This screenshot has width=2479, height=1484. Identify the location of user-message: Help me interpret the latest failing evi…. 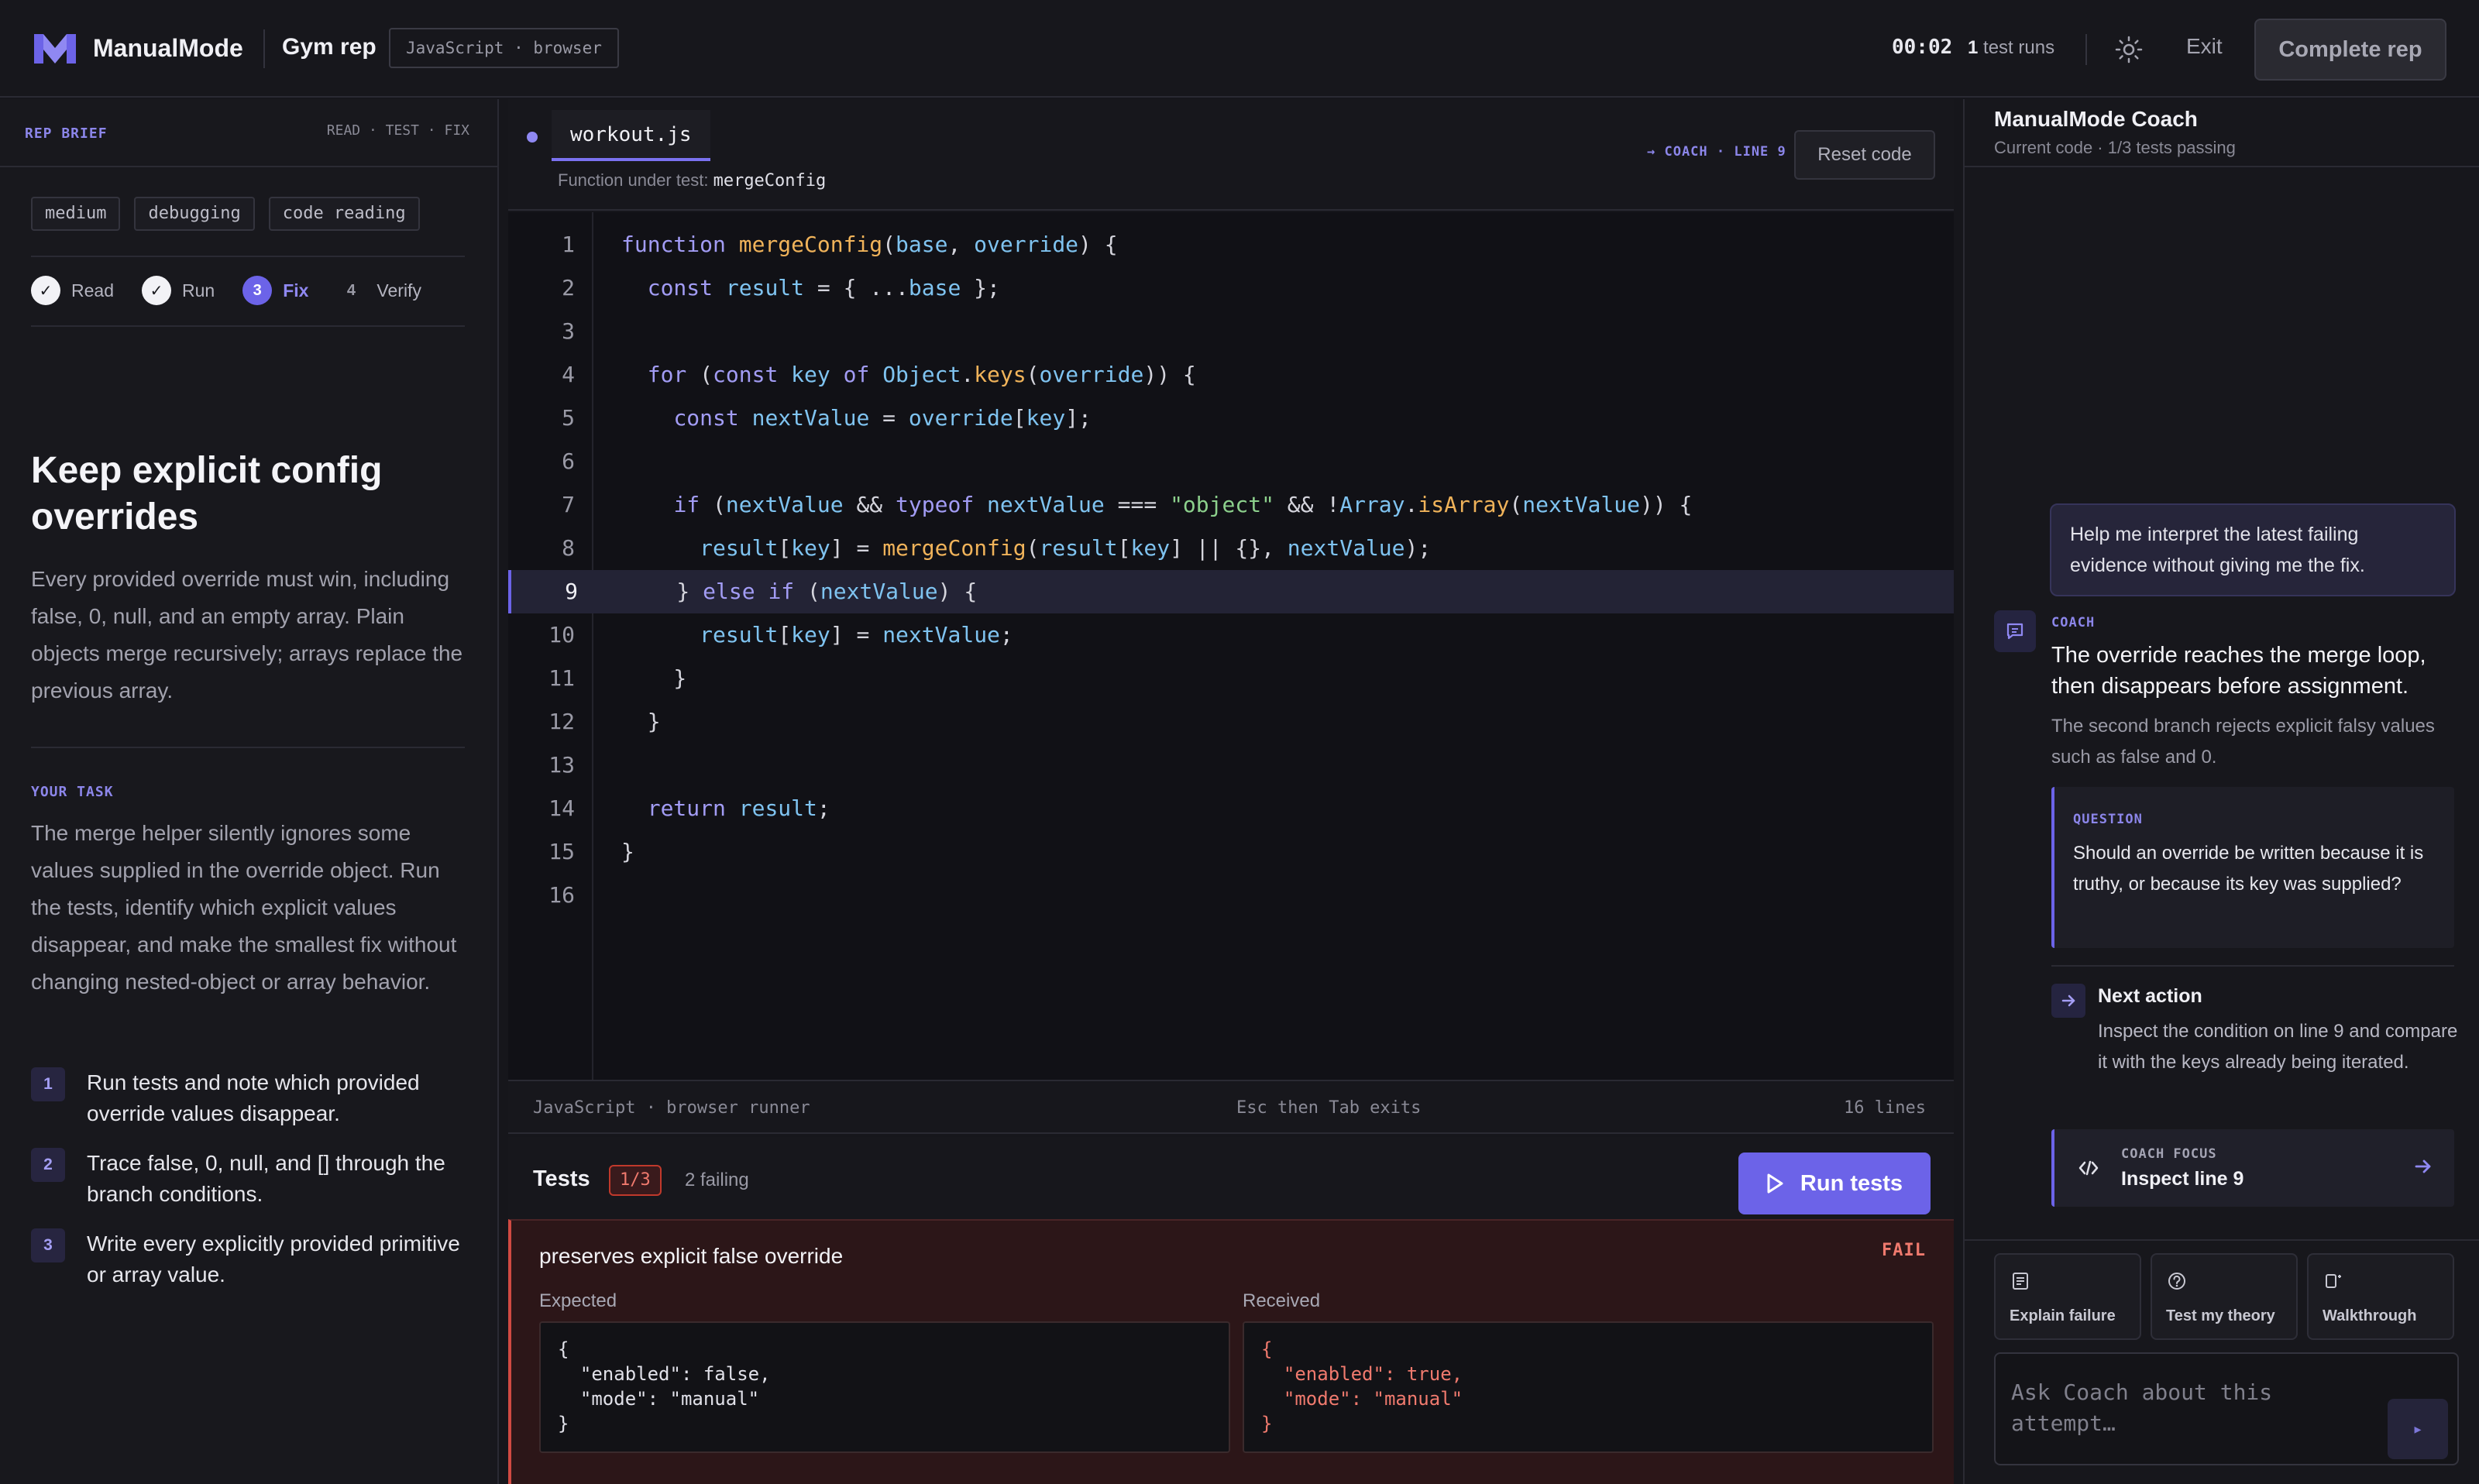
(2253, 549).